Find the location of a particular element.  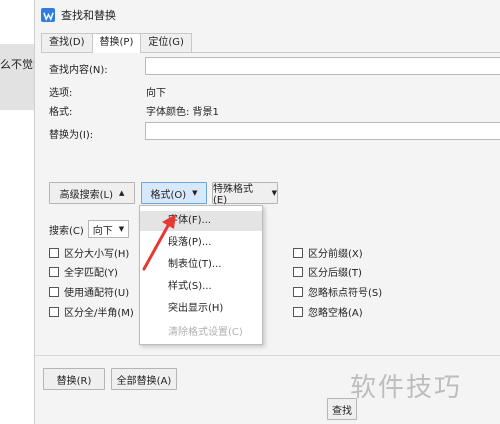

replace-all-button: 全部替换(A) is located at coordinates (144, 379).